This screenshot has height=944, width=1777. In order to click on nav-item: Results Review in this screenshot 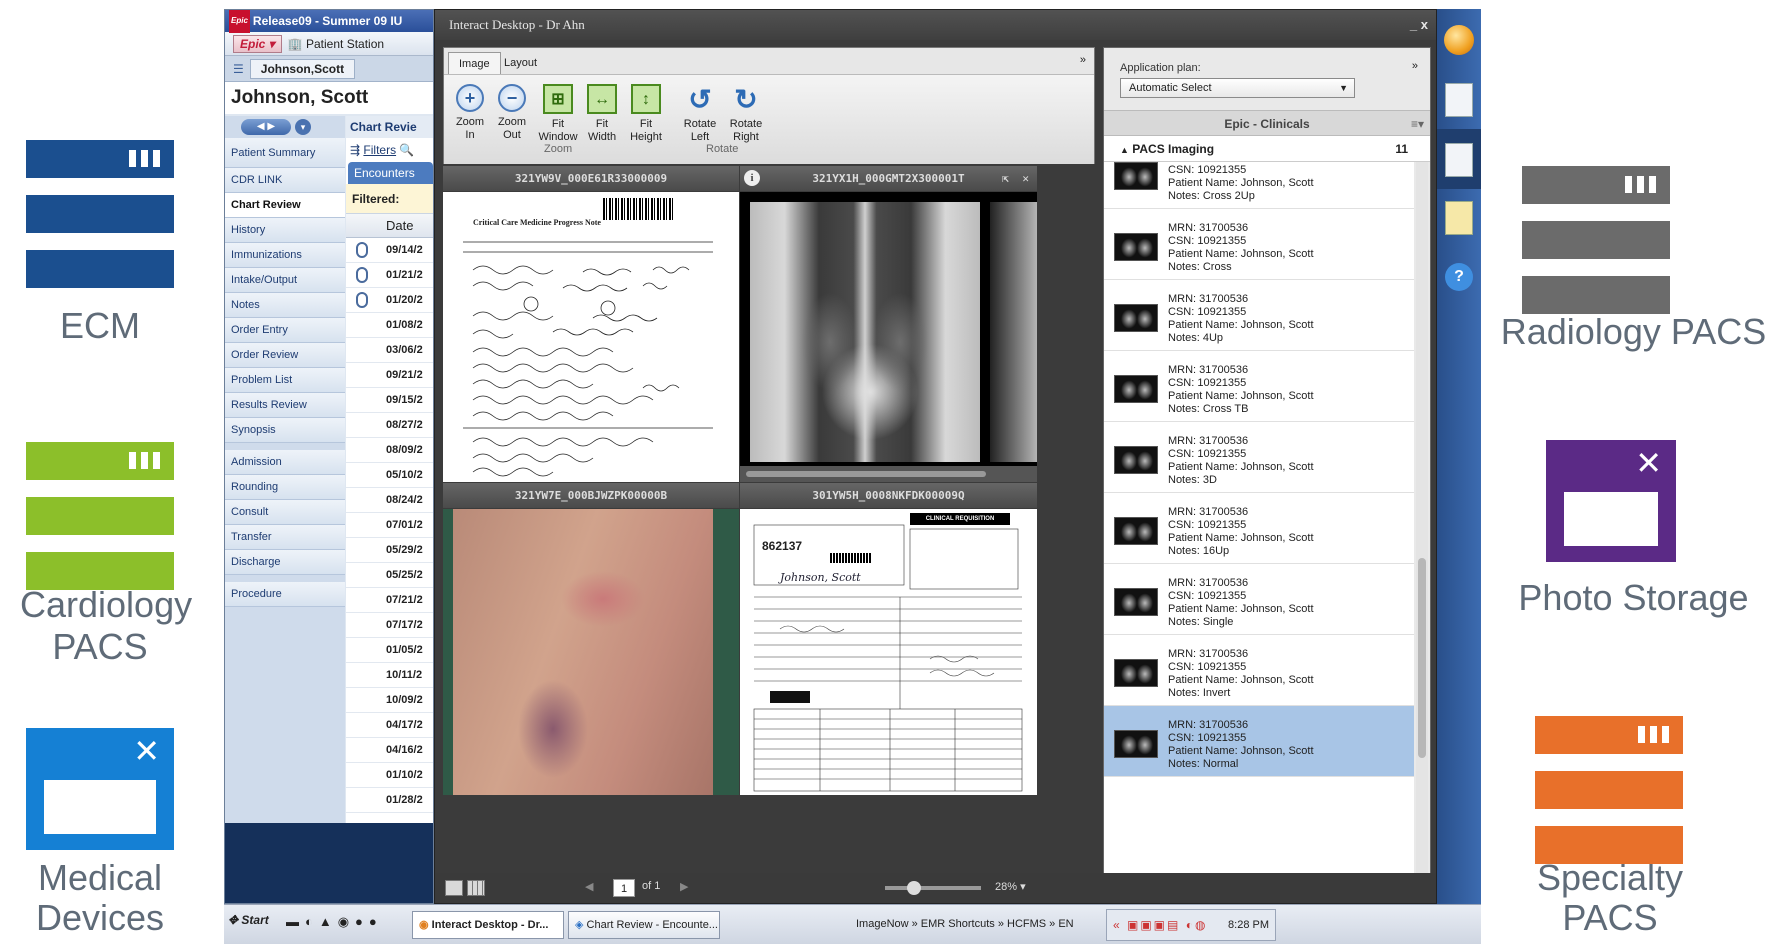, I will do `click(285, 405)`.